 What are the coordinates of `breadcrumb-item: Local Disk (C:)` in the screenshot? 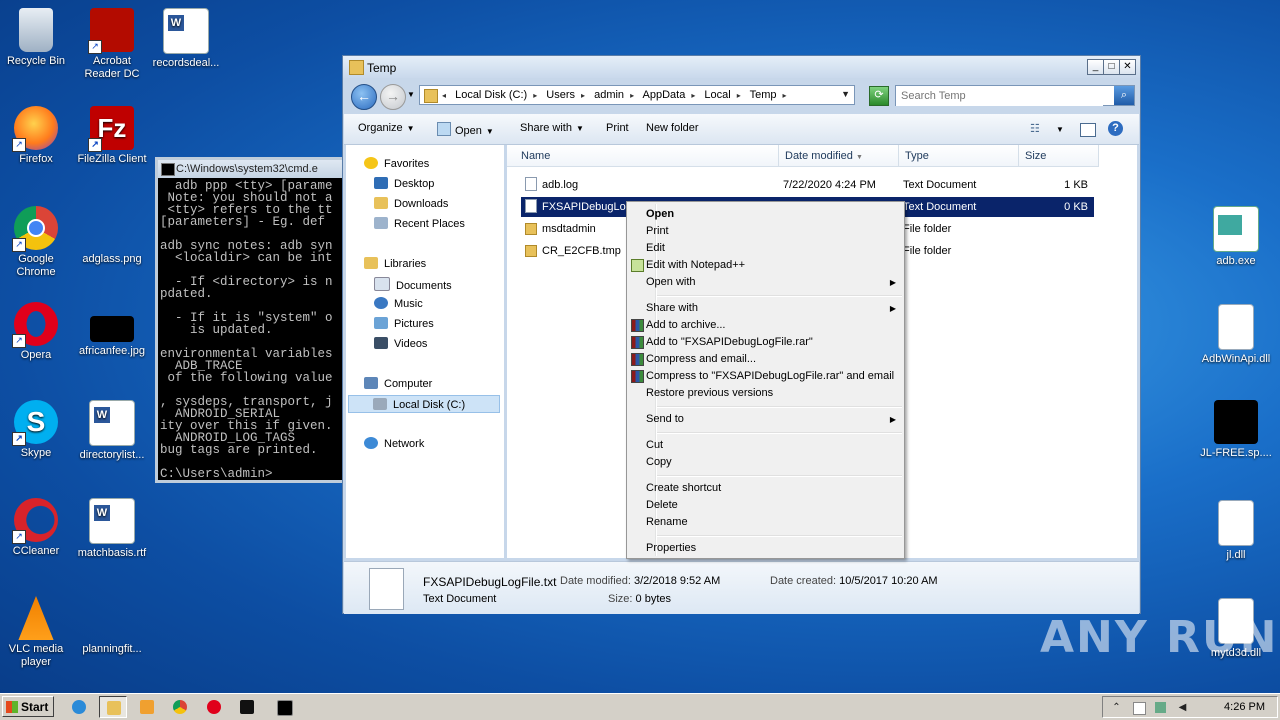 It's located at (491, 95).